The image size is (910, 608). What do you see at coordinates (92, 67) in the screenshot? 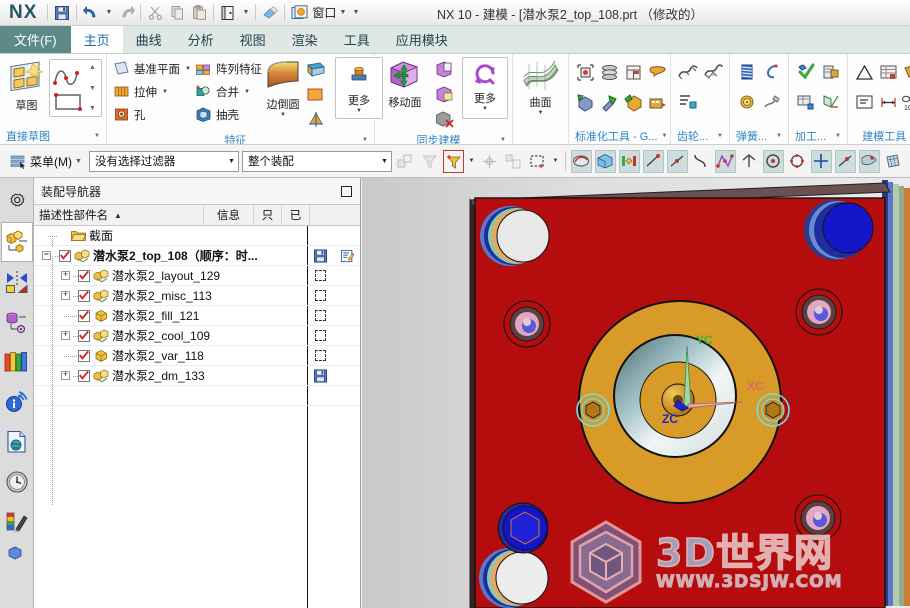
I see `gallery-scroll-up-icon: ▲` at bounding box center [92, 67].